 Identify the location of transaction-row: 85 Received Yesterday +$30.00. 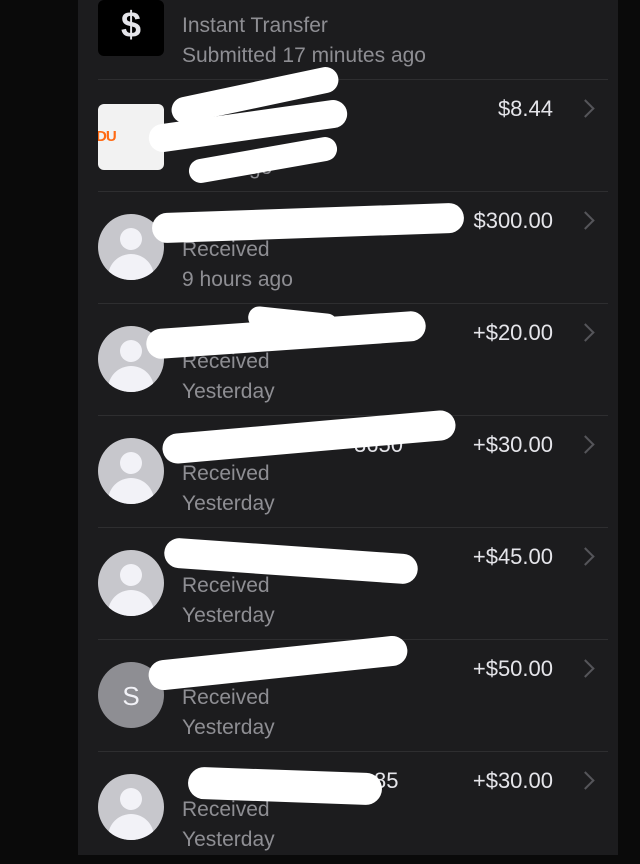
(348, 808).